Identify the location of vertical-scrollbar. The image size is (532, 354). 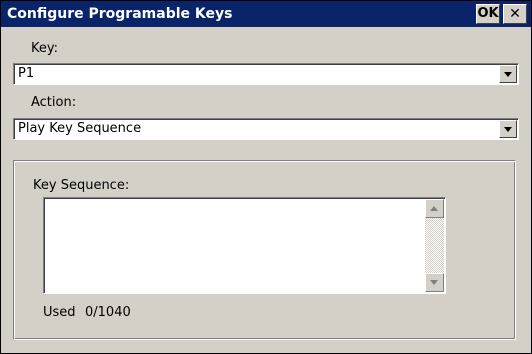
(434, 245).